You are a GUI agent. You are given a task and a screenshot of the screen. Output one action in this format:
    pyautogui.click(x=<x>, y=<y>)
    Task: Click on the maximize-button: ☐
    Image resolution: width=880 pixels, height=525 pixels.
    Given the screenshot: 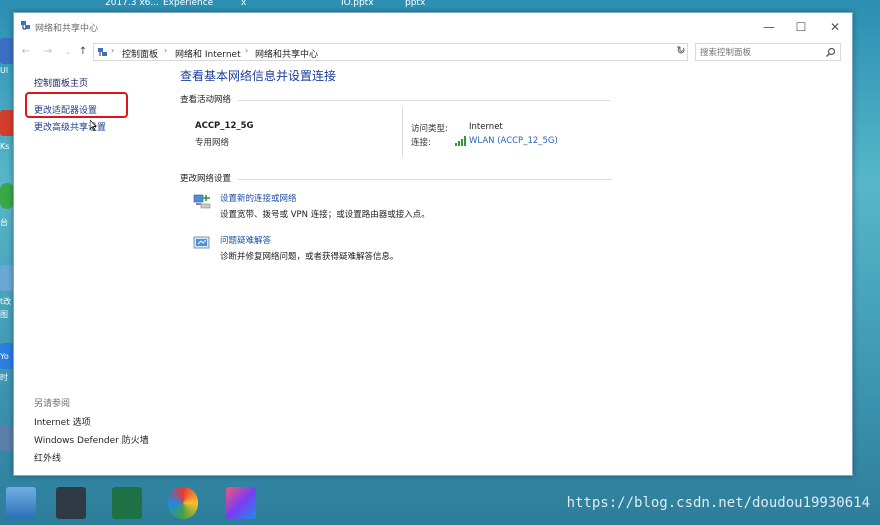 What is the action you would take?
    pyautogui.click(x=801, y=27)
    